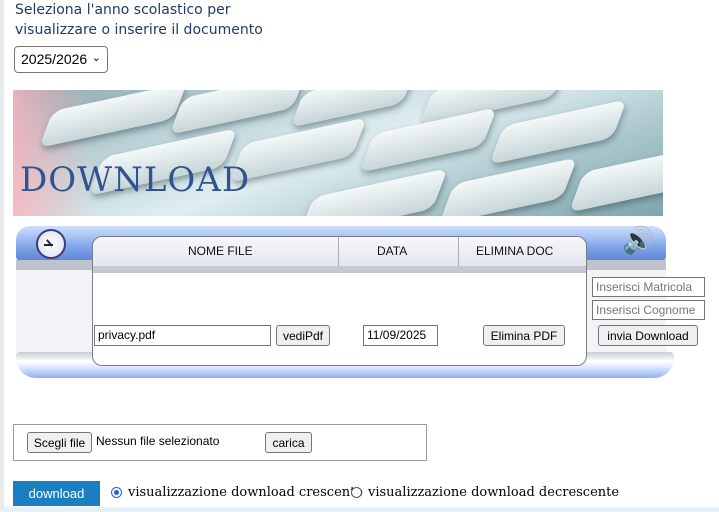 The width and height of the screenshot is (719, 512). Describe the element at coordinates (359, 509) in the screenshot. I see `bottom-strip` at that location.